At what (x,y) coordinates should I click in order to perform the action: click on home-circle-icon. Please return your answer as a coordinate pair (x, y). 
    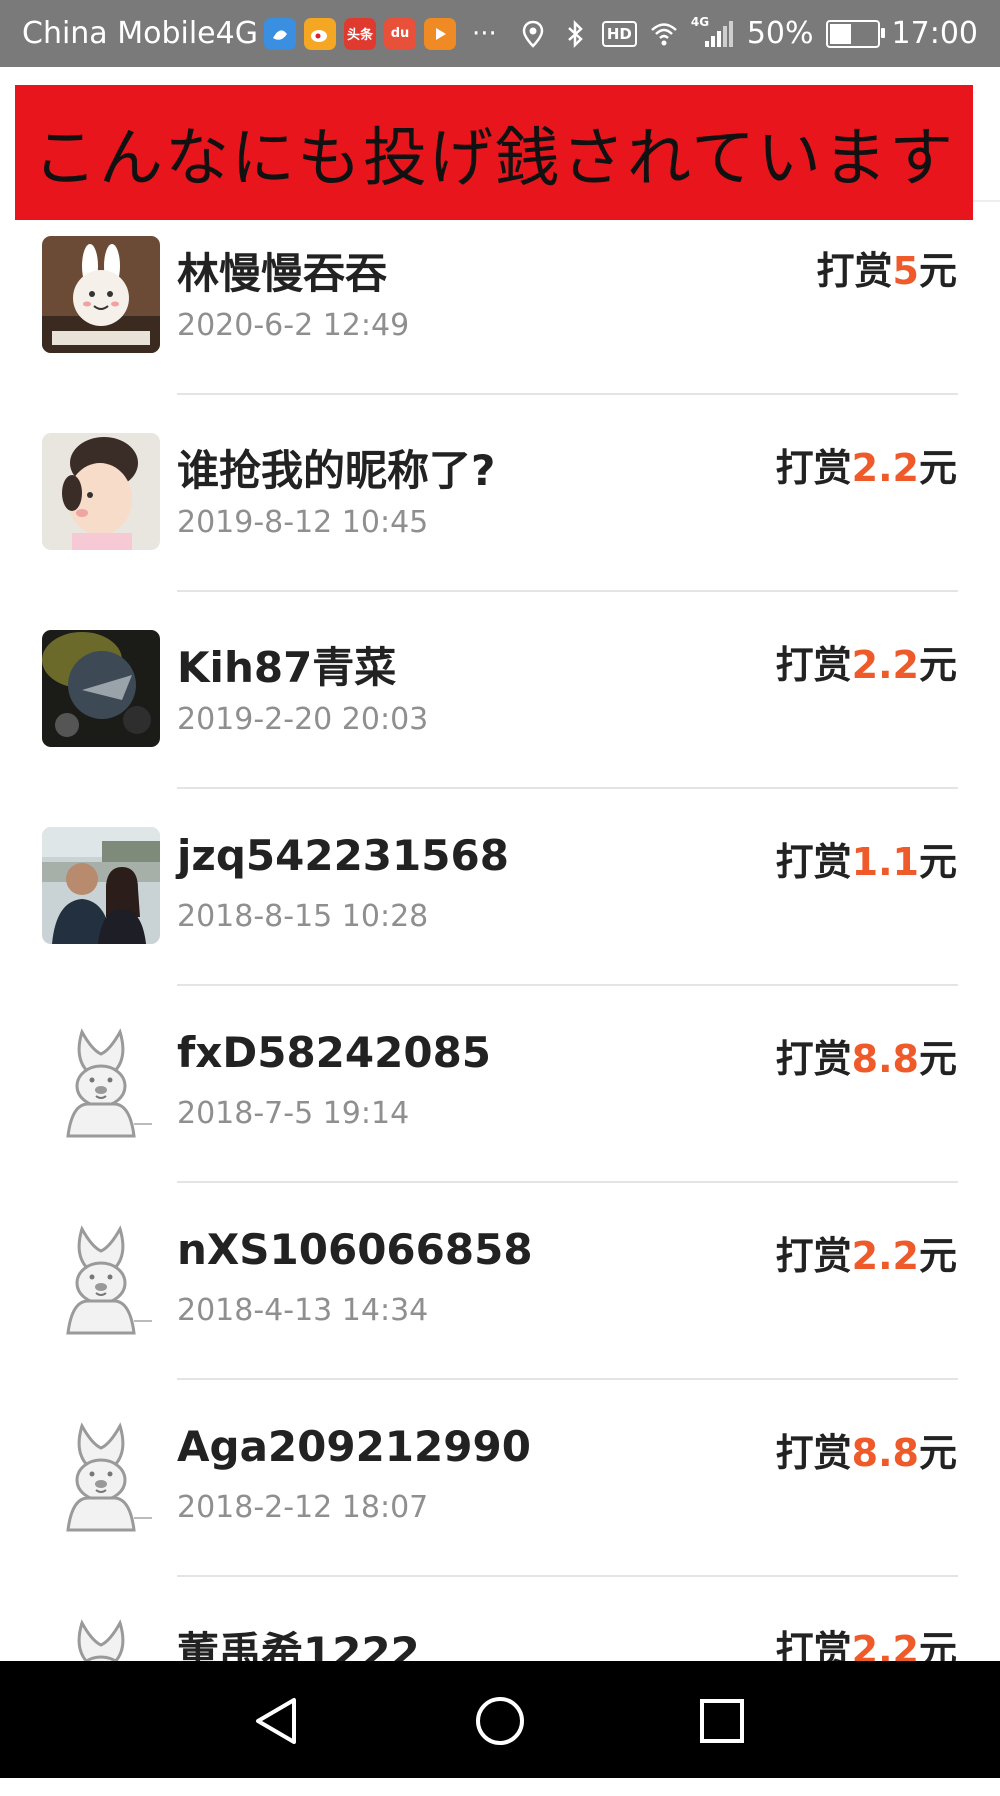
    Looking at the image, I should click on (500, 1721).